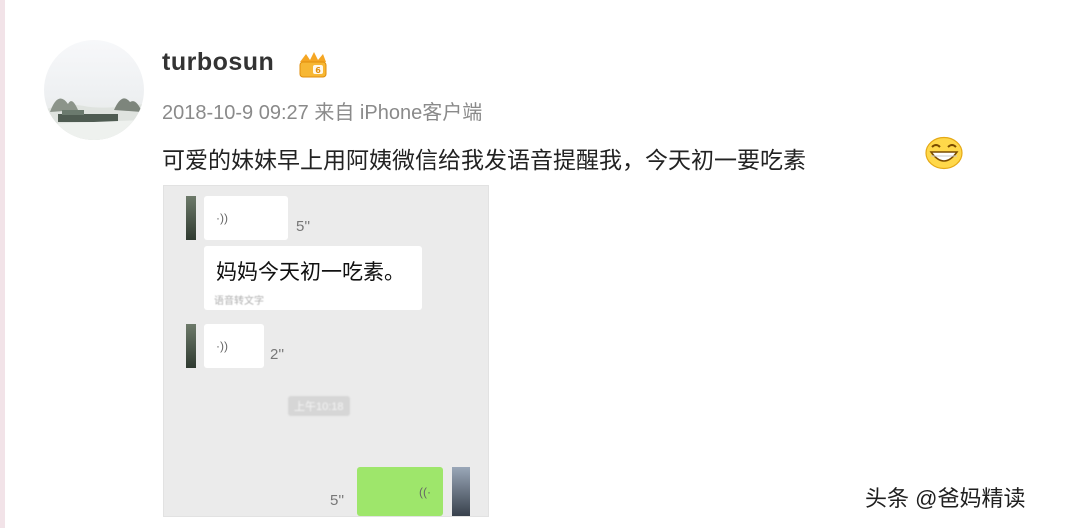 The width and height of the screenshot is (1080, 528). Describe the element at coordinates (246, 218) in the screenshot. I see `voice-bubble-1: ·))` at that location.